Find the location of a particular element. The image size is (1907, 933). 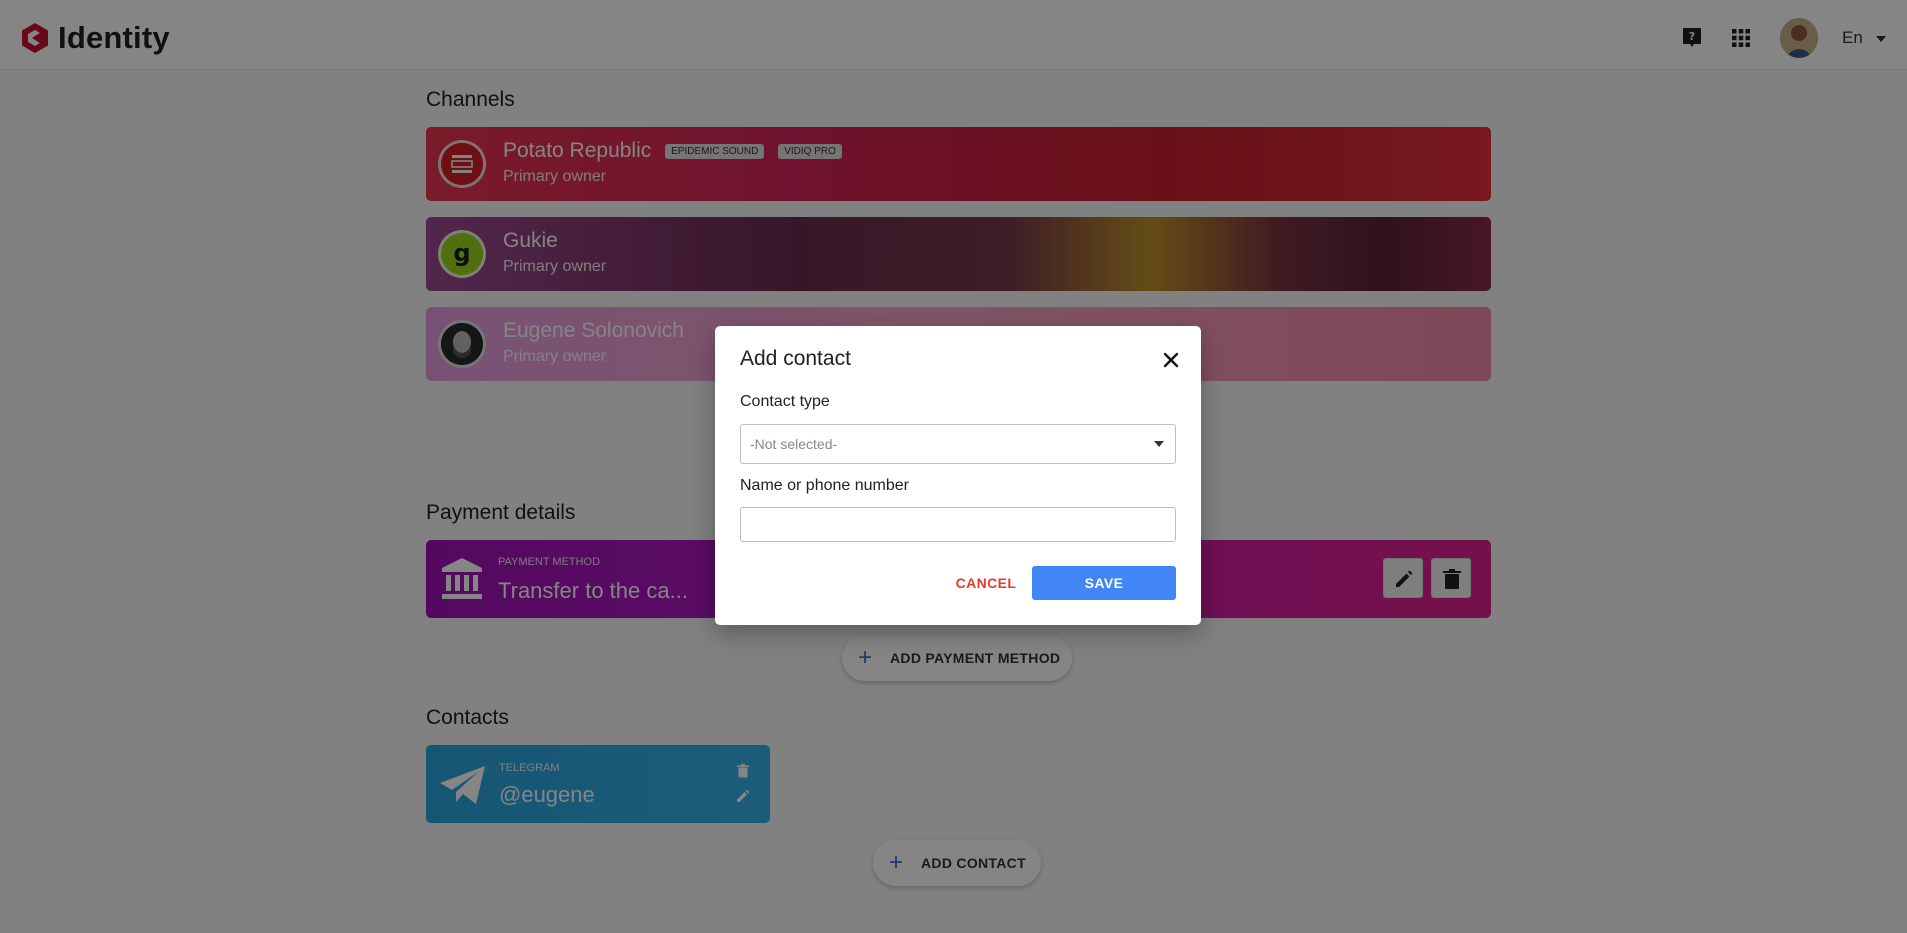

name-or-phone-input is located at coordinates (958, 524).